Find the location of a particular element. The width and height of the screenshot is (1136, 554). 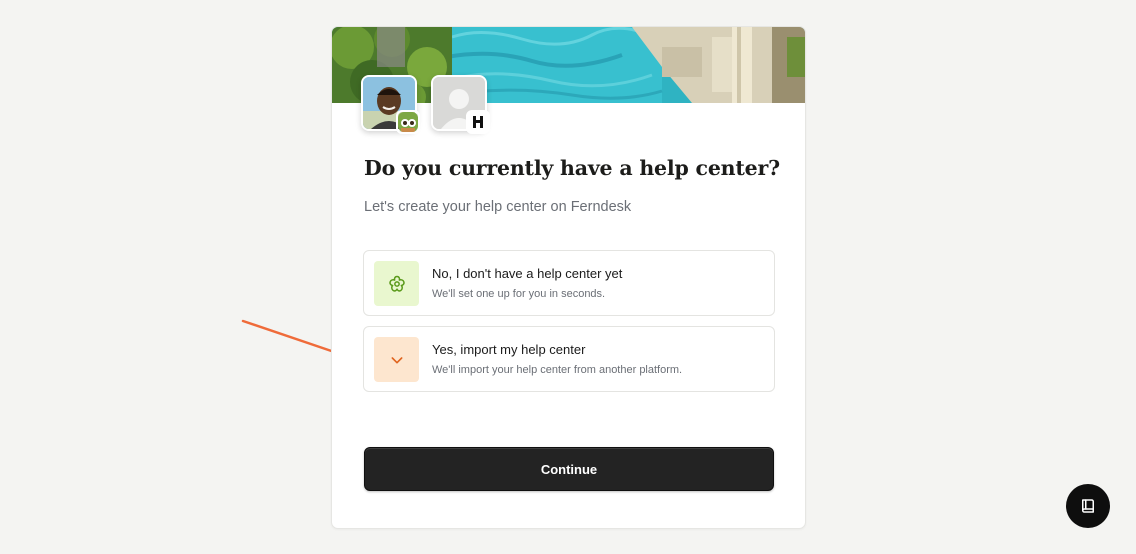

mascot-badge-icon is located at coordinates (408, 122).